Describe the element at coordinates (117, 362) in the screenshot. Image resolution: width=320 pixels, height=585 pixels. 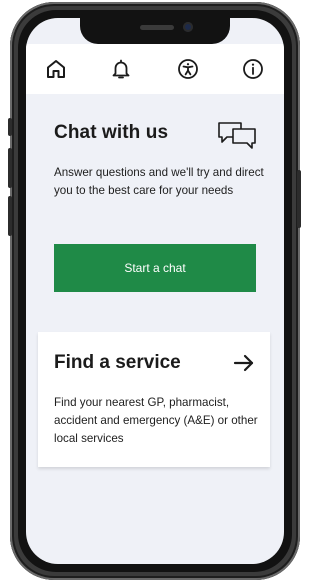
I see `service-title: Find a service` at that location.